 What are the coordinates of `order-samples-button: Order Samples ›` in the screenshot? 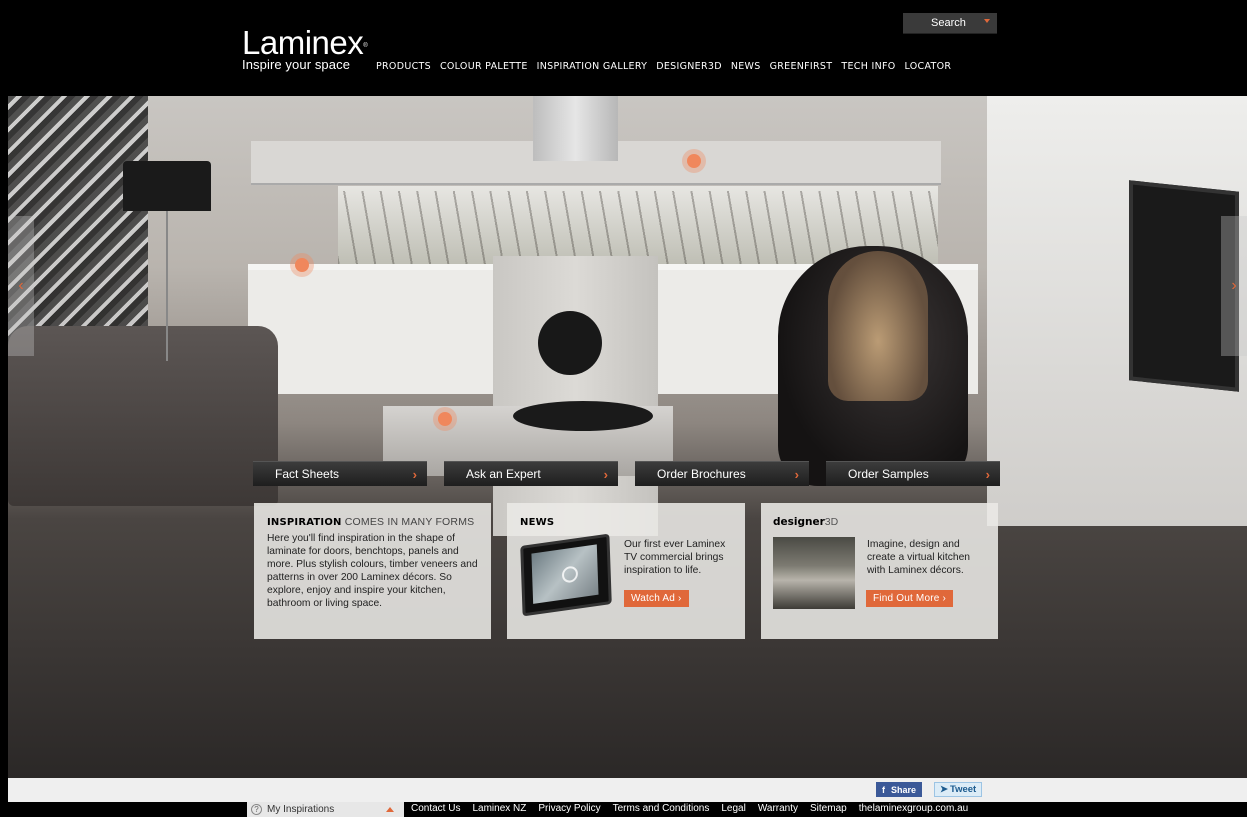 It's located at (913, 473).